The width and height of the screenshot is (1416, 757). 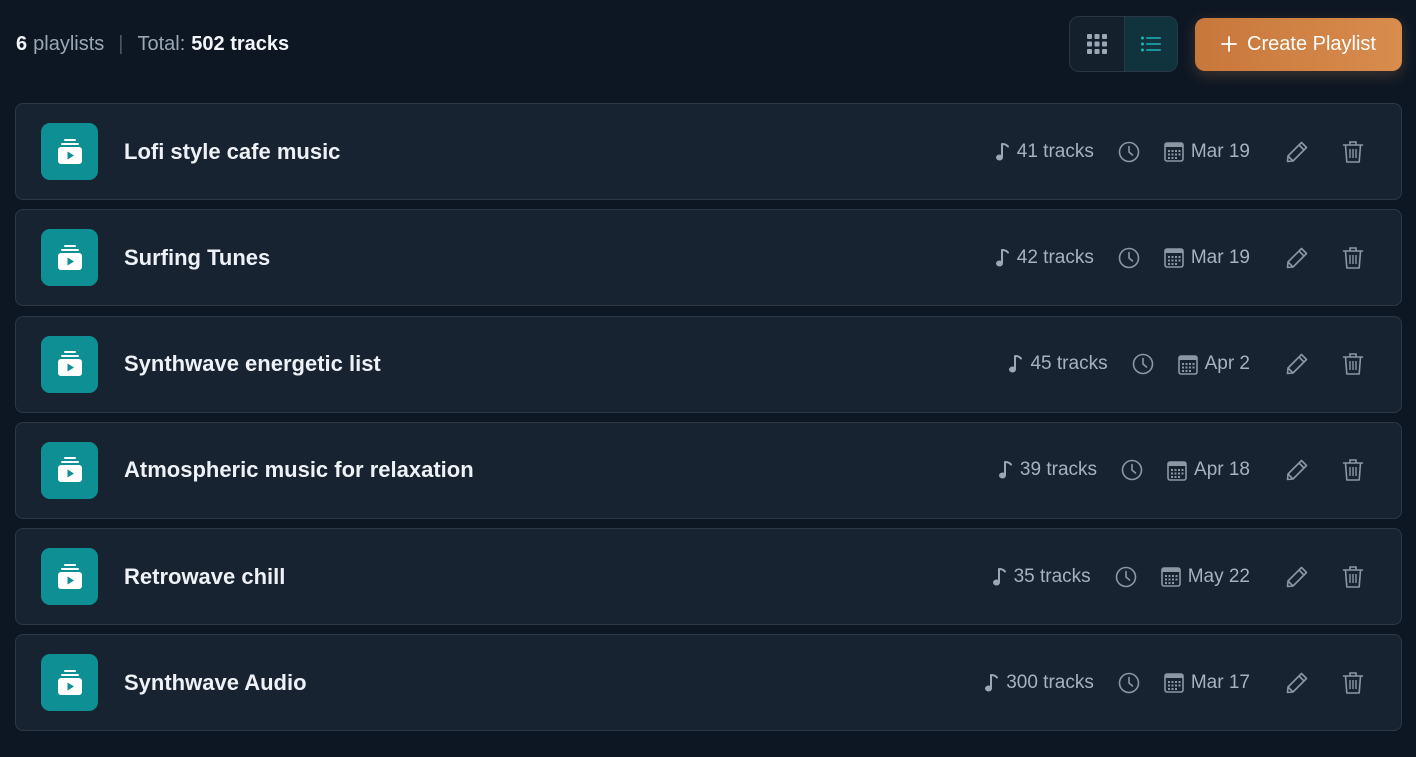 What do you see at coordinates (1044, 152) in the screenshot?
I see `track-count: 41 tracks` at bounding box center [1044, 152].